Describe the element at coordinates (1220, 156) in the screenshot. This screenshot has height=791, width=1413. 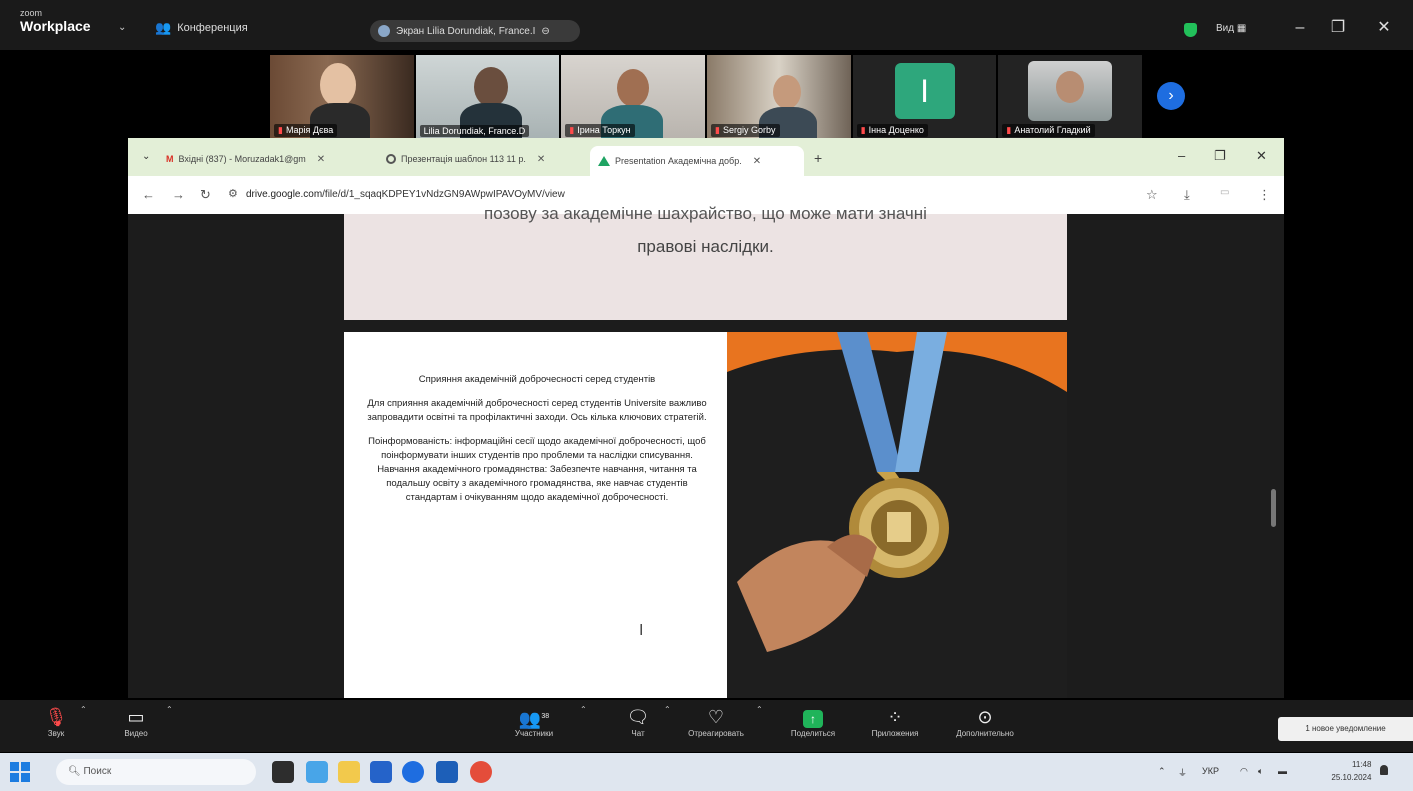
I see `browser-restore-button: ❐` at that location.